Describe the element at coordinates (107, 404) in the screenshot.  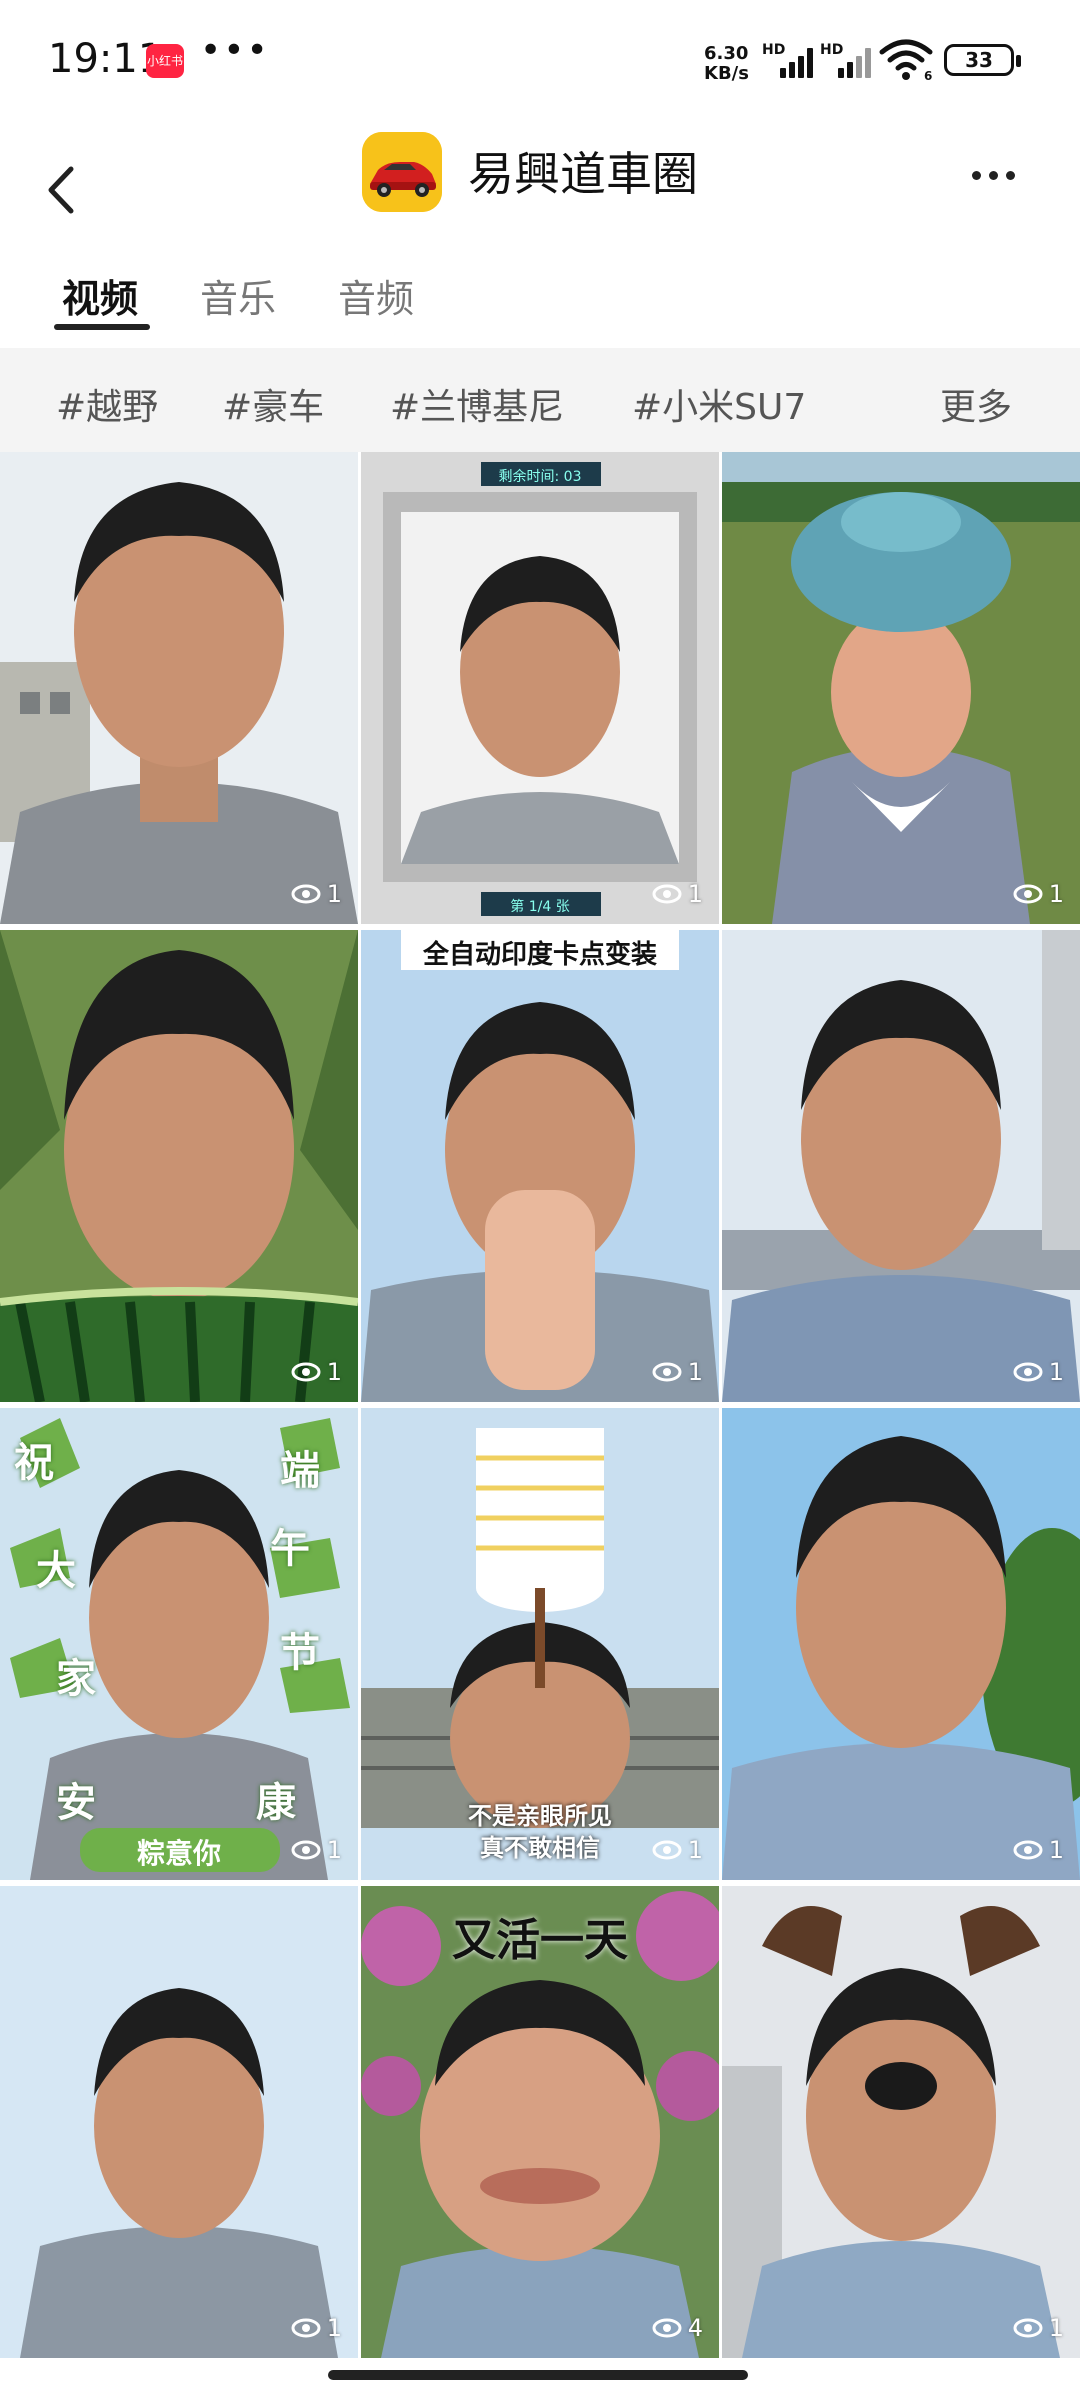
I see `hashtag-offroad: #越野` at that location.